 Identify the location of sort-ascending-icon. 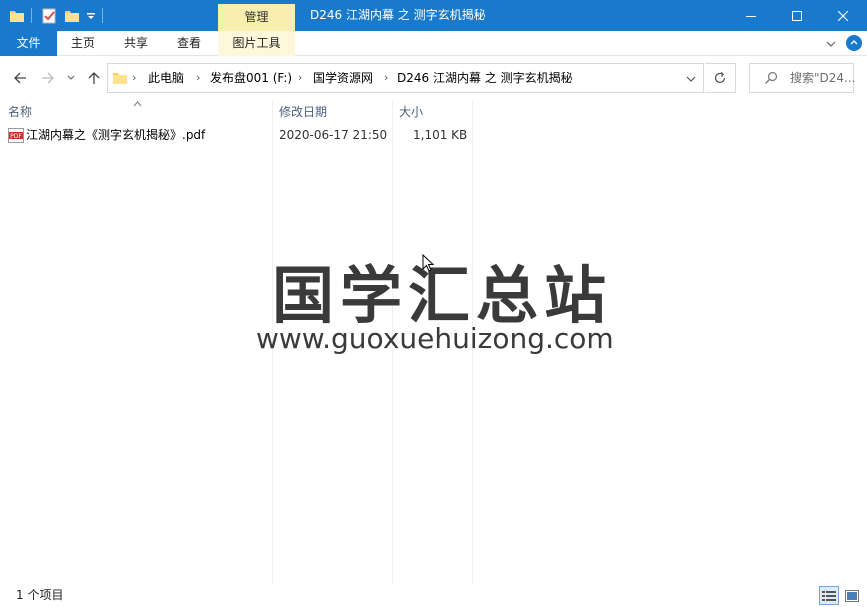
(137, 103).